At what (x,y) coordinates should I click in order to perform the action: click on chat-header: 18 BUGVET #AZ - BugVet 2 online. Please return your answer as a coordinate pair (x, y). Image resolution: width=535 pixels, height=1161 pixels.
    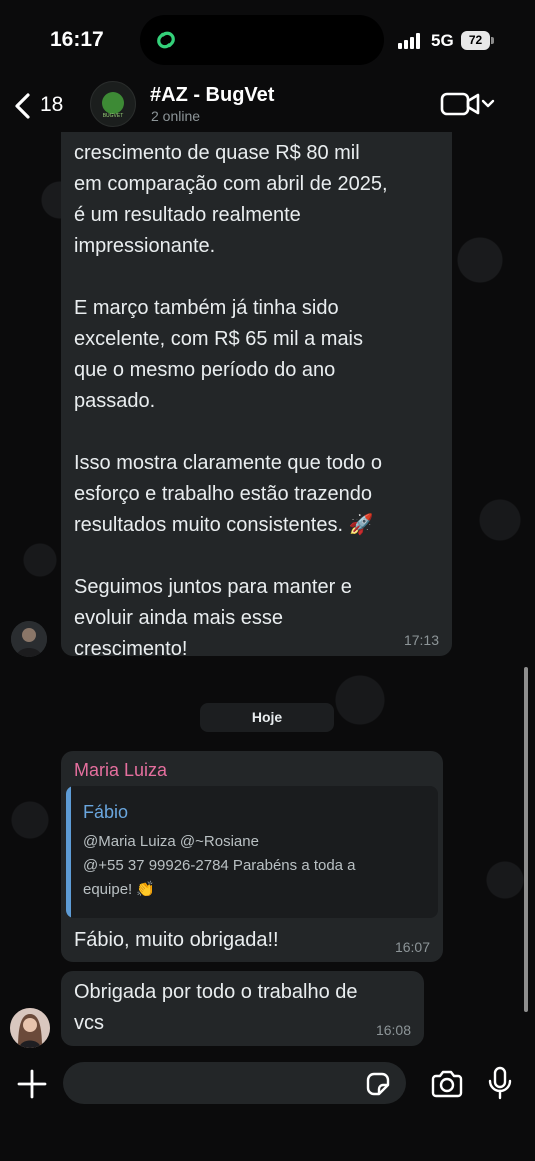
    Looking at the image, I should click on (267, 105).